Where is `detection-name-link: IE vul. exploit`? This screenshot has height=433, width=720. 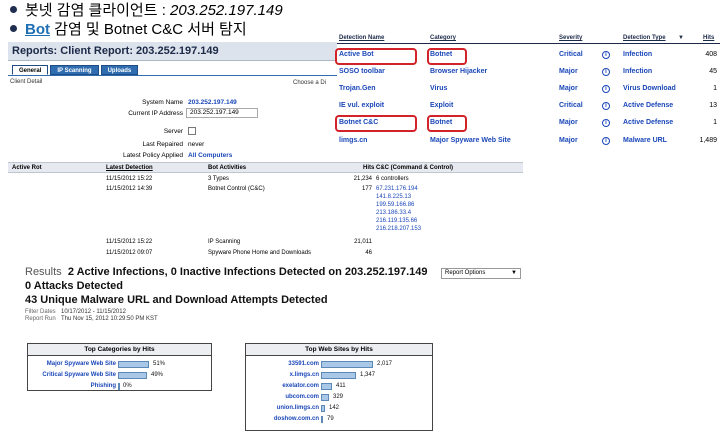
detection-name-link: IE vul. exploit is located at coordinates (361, 105).